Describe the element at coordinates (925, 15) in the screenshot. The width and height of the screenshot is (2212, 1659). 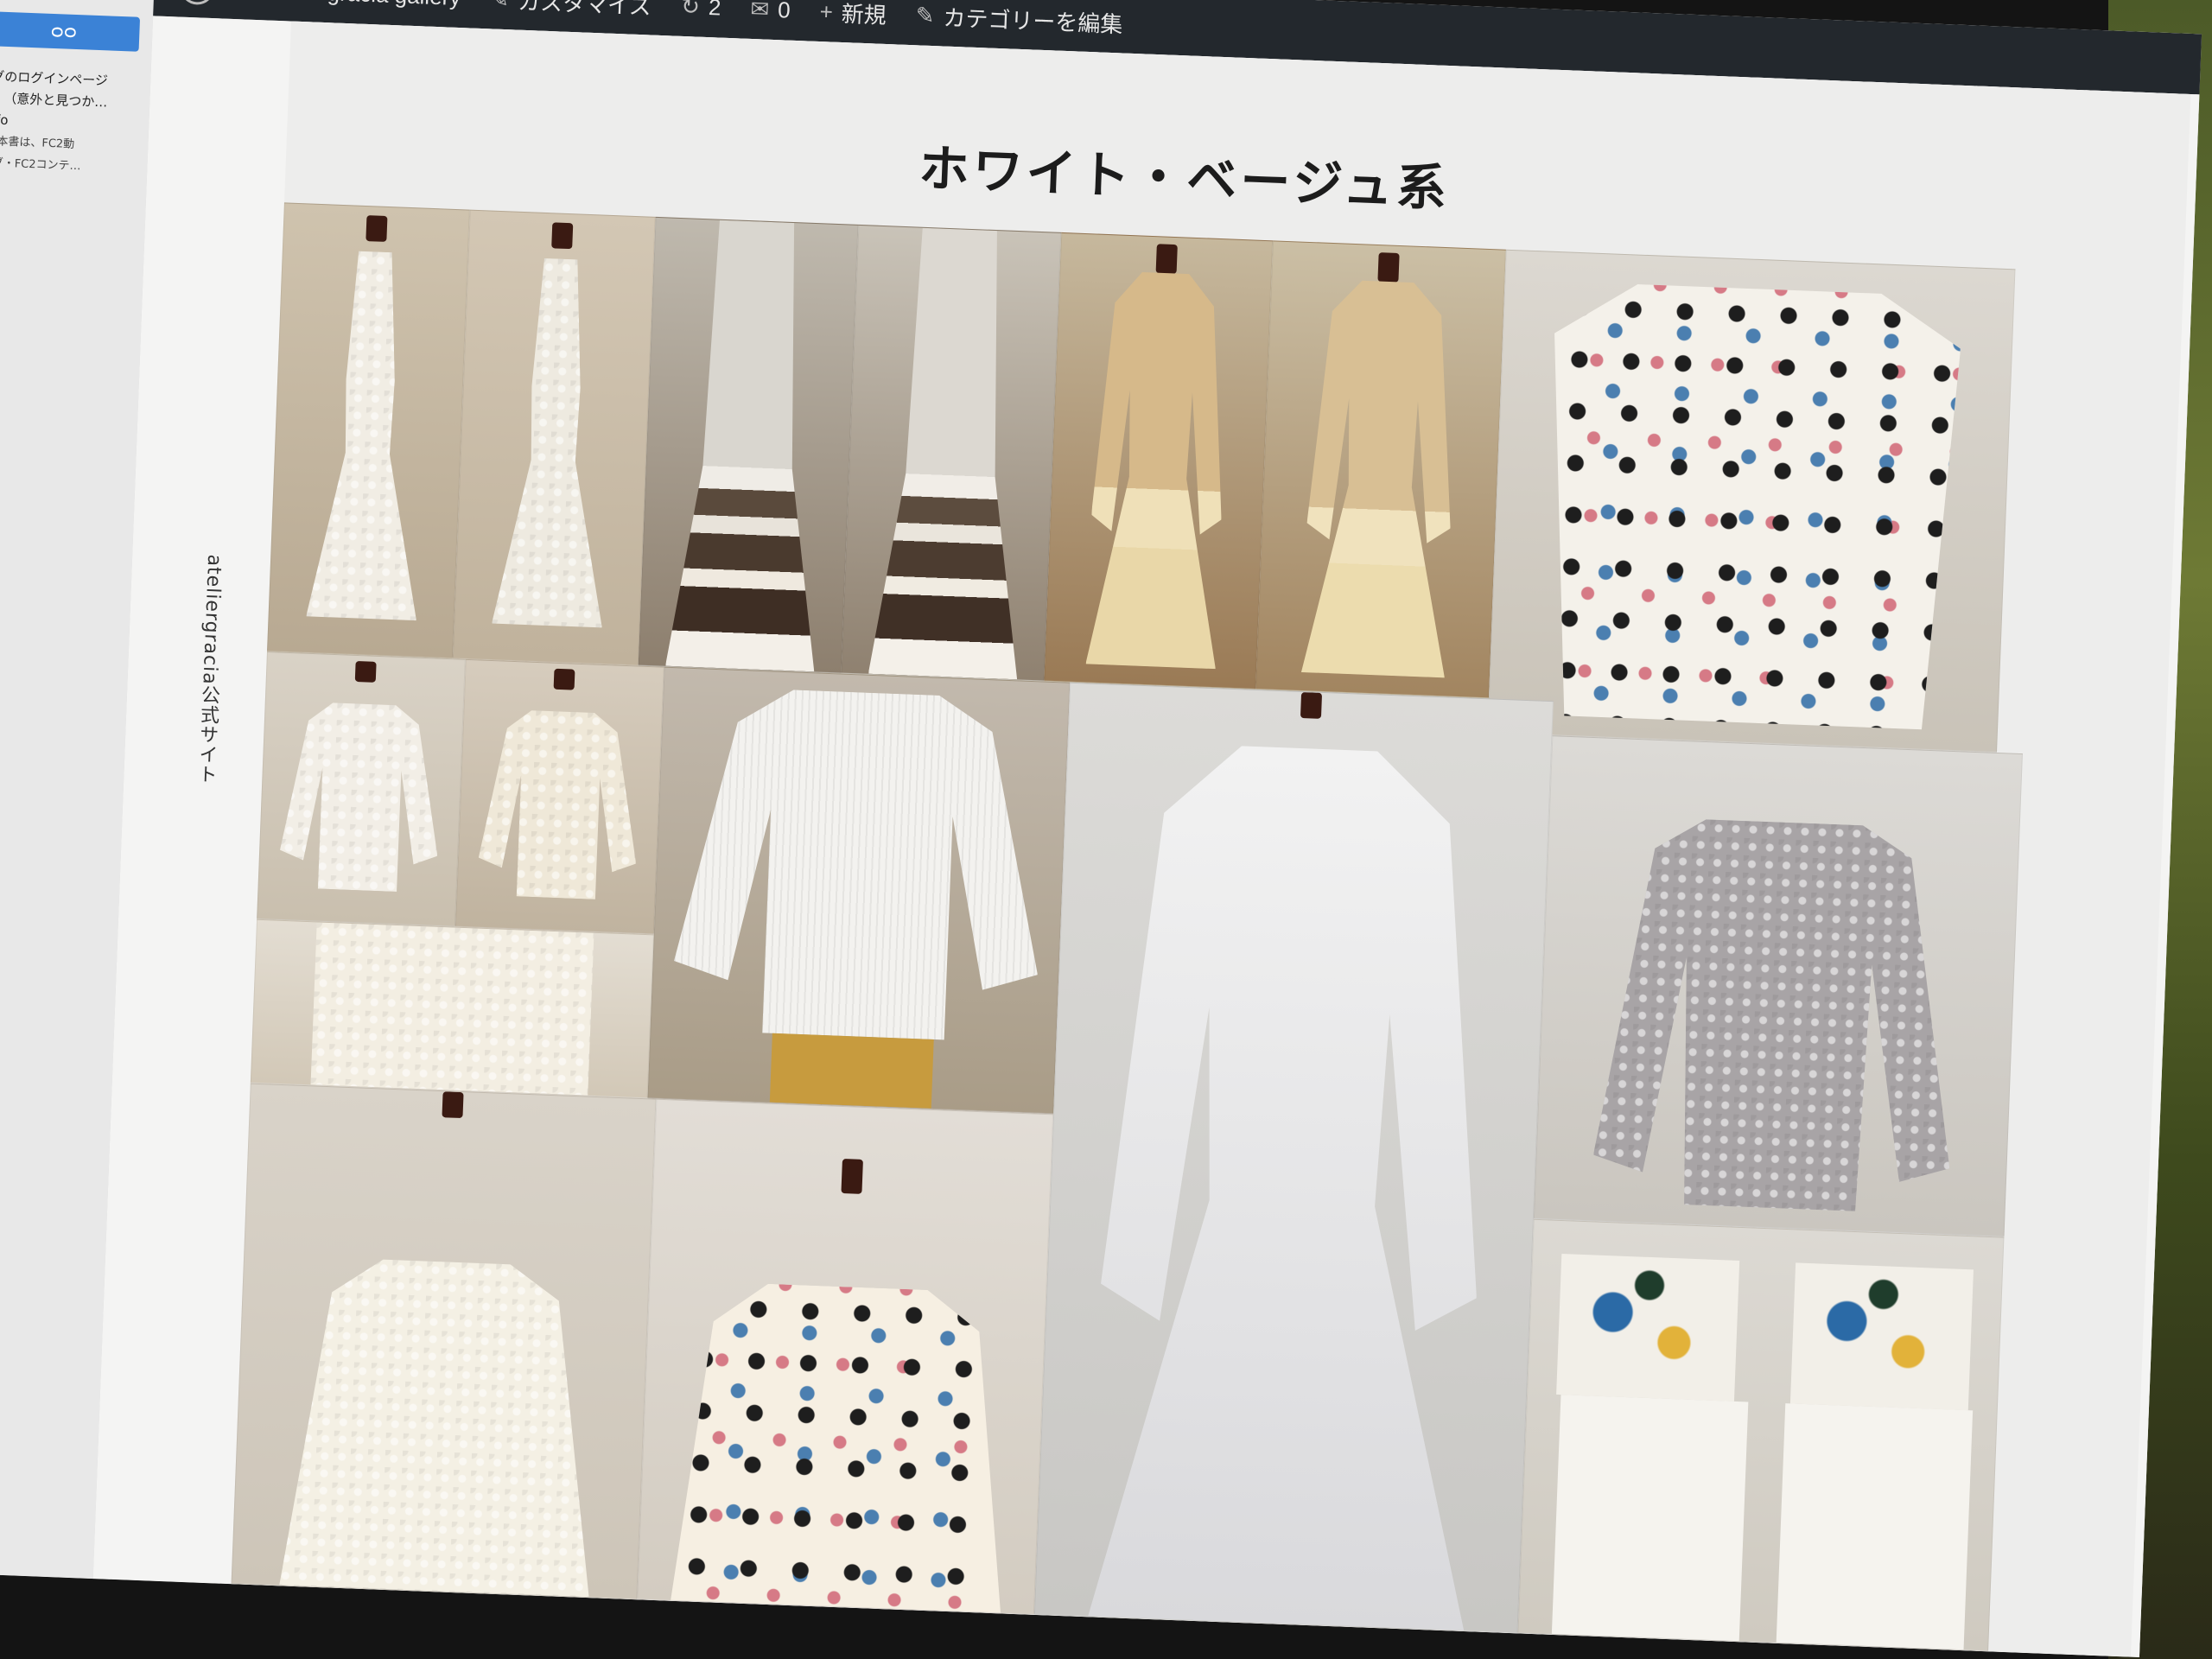
I see `pencil-icon: ✎` at that location.